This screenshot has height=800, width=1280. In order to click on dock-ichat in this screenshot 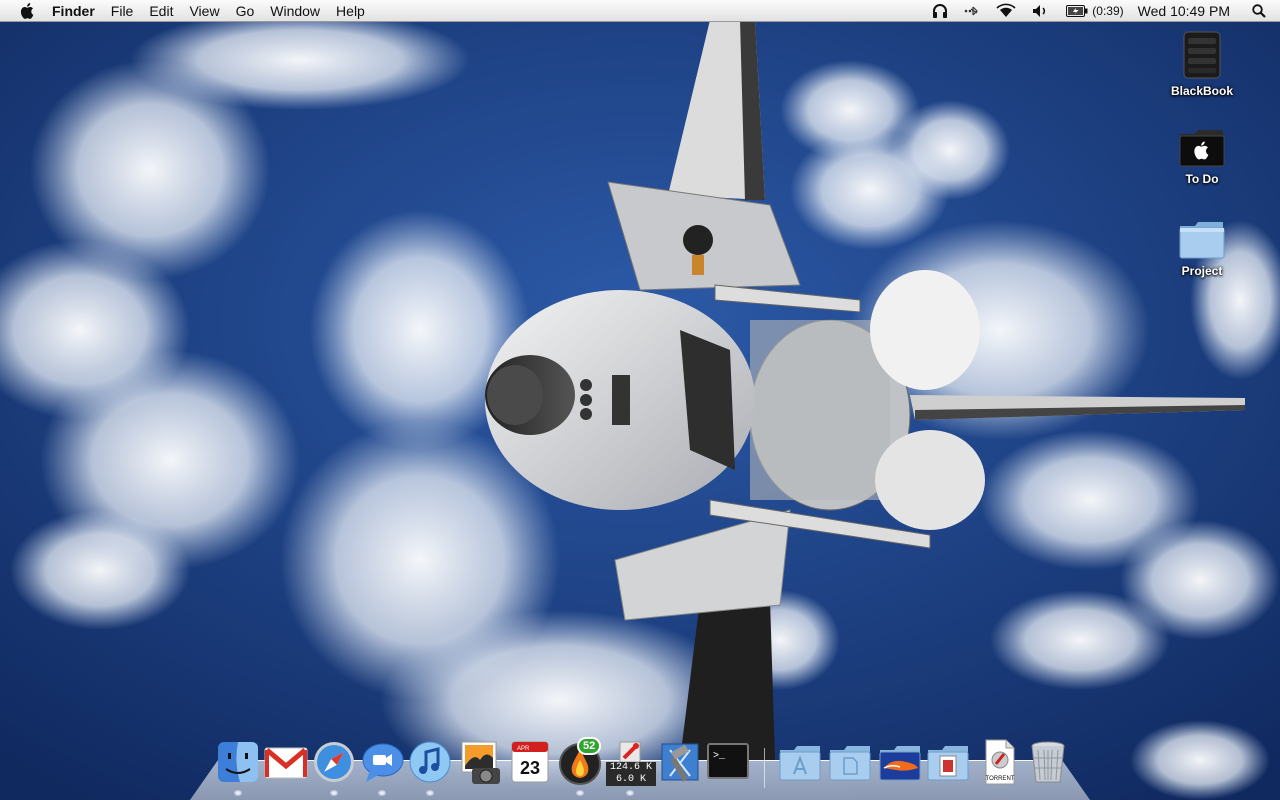, I will do `click(382, 762)`.